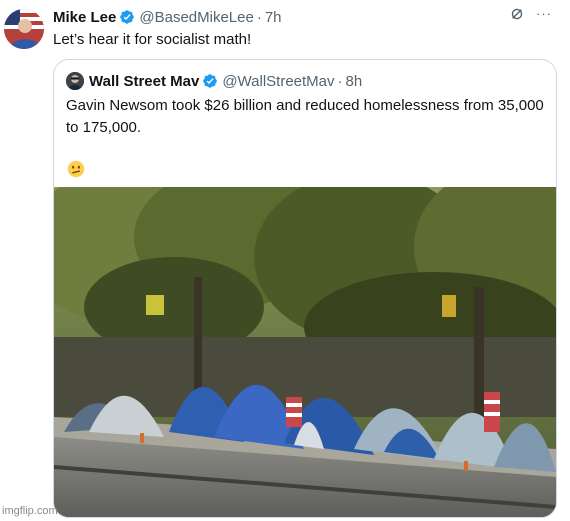 The height and width of the screenshot is (521, 570). What do you see at coordinates (354, 81) in the screenshot?
I see `quoted-time: 8h` at bounding box center [354, 81].